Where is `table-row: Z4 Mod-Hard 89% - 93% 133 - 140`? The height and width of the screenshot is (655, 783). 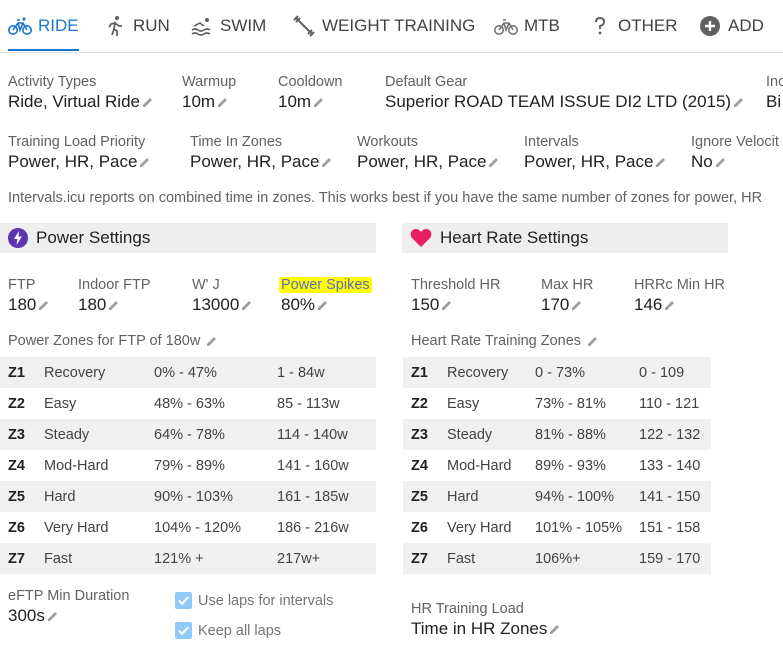 table-row: Z4 Mod-Hard 89% - 93% 133 - 140 is located at coordinates (557, 465).